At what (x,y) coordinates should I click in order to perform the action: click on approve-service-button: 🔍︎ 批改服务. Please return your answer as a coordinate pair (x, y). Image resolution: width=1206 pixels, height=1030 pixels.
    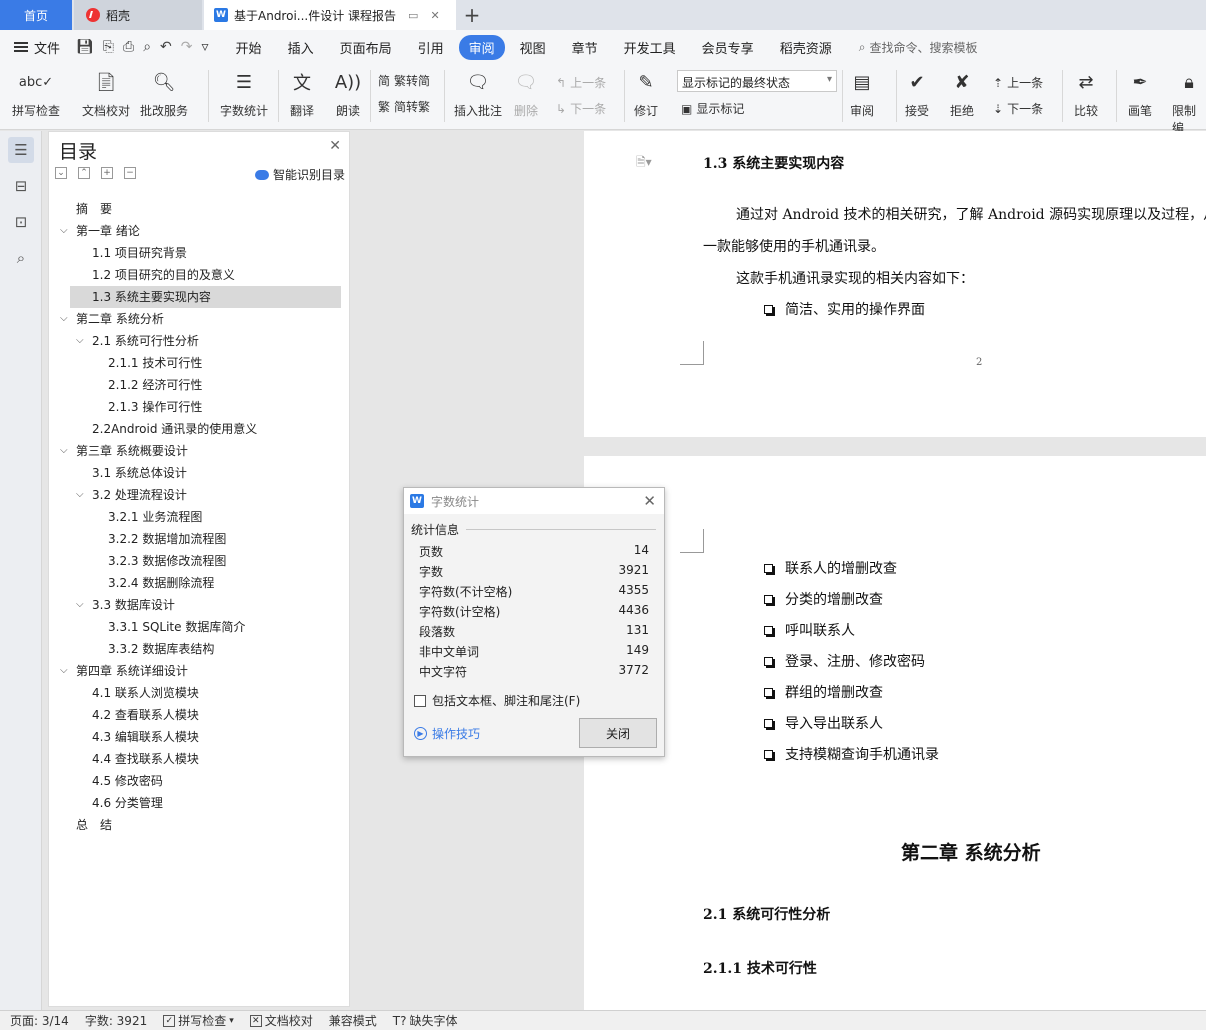
    Looking at the image, I should click on (164, 93).